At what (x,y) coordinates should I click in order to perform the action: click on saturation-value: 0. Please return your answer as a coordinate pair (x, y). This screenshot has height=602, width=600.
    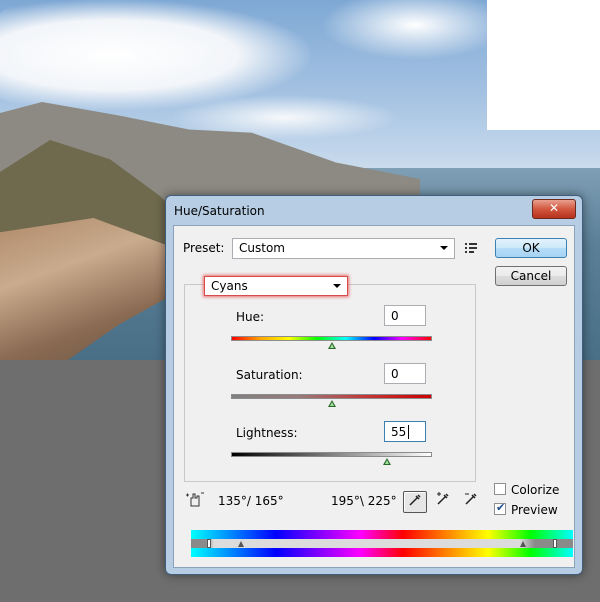
    Looking at the image, I should click on (395, 374).